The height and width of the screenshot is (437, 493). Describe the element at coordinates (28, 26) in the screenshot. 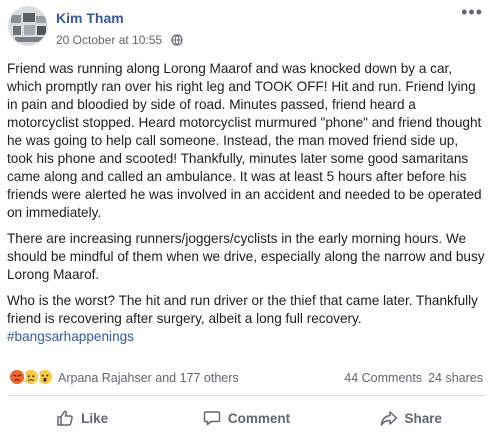

I see `author-avatar` at that location.